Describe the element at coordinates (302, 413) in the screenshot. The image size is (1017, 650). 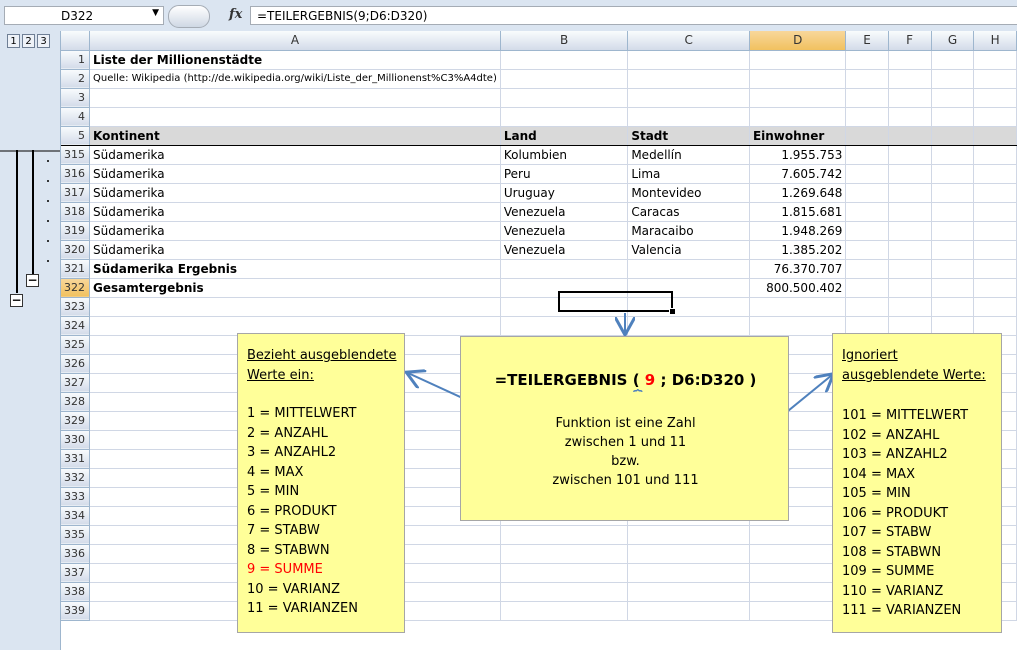
I see `function-code-item: 1 = MITTELWERT` at that location.